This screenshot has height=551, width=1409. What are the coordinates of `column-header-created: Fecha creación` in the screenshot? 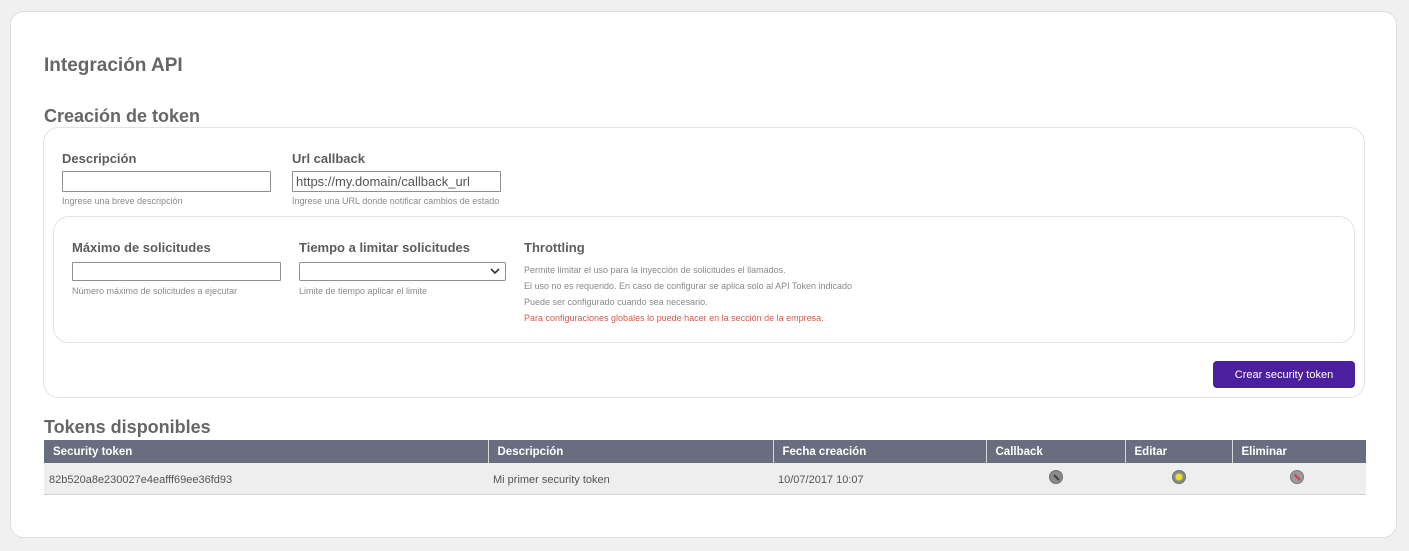 It's located at (880, 451).